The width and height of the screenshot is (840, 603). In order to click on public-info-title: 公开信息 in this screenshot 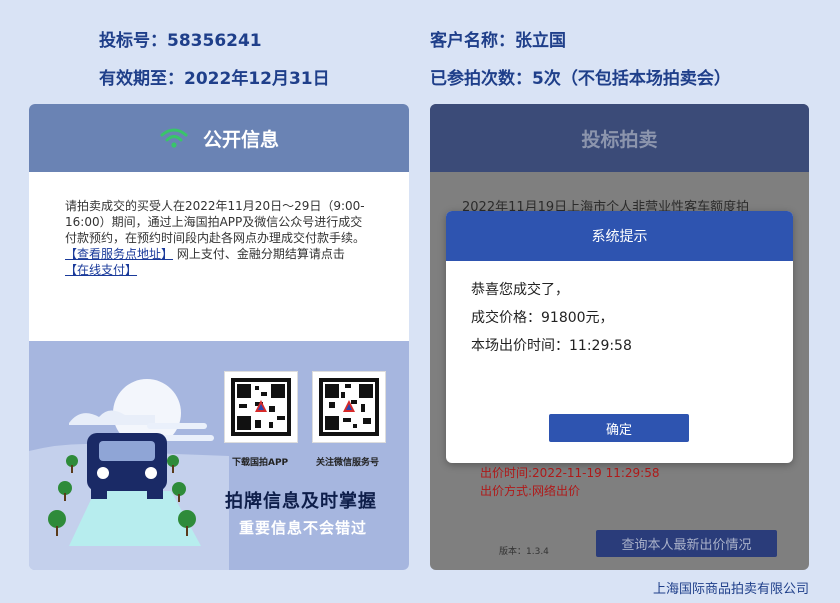, I will do `click(240, 139)`.